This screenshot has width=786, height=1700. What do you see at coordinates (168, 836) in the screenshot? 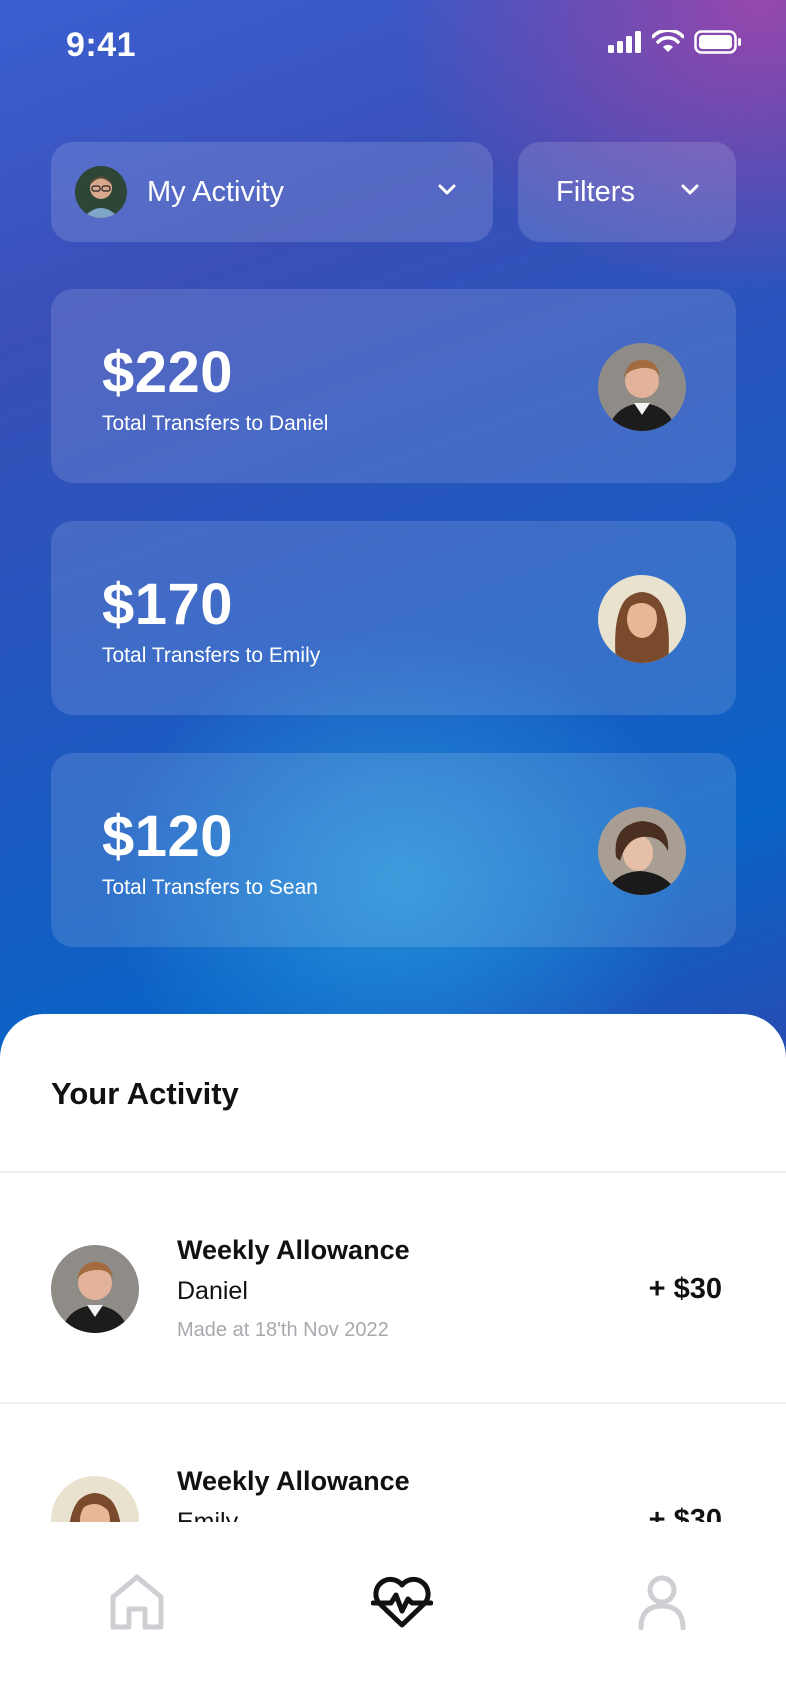
I see `summary-amount: $120` at bounding box center [168, 836].